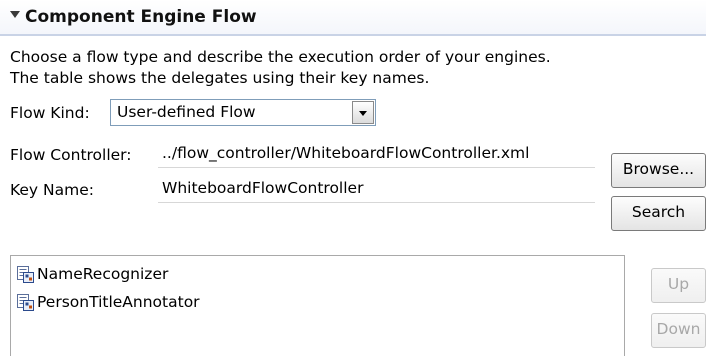 The height and width of the screenshot is (356, 706). I want to click on flow-kind-select: User-defined Flow, so click(243, 112).